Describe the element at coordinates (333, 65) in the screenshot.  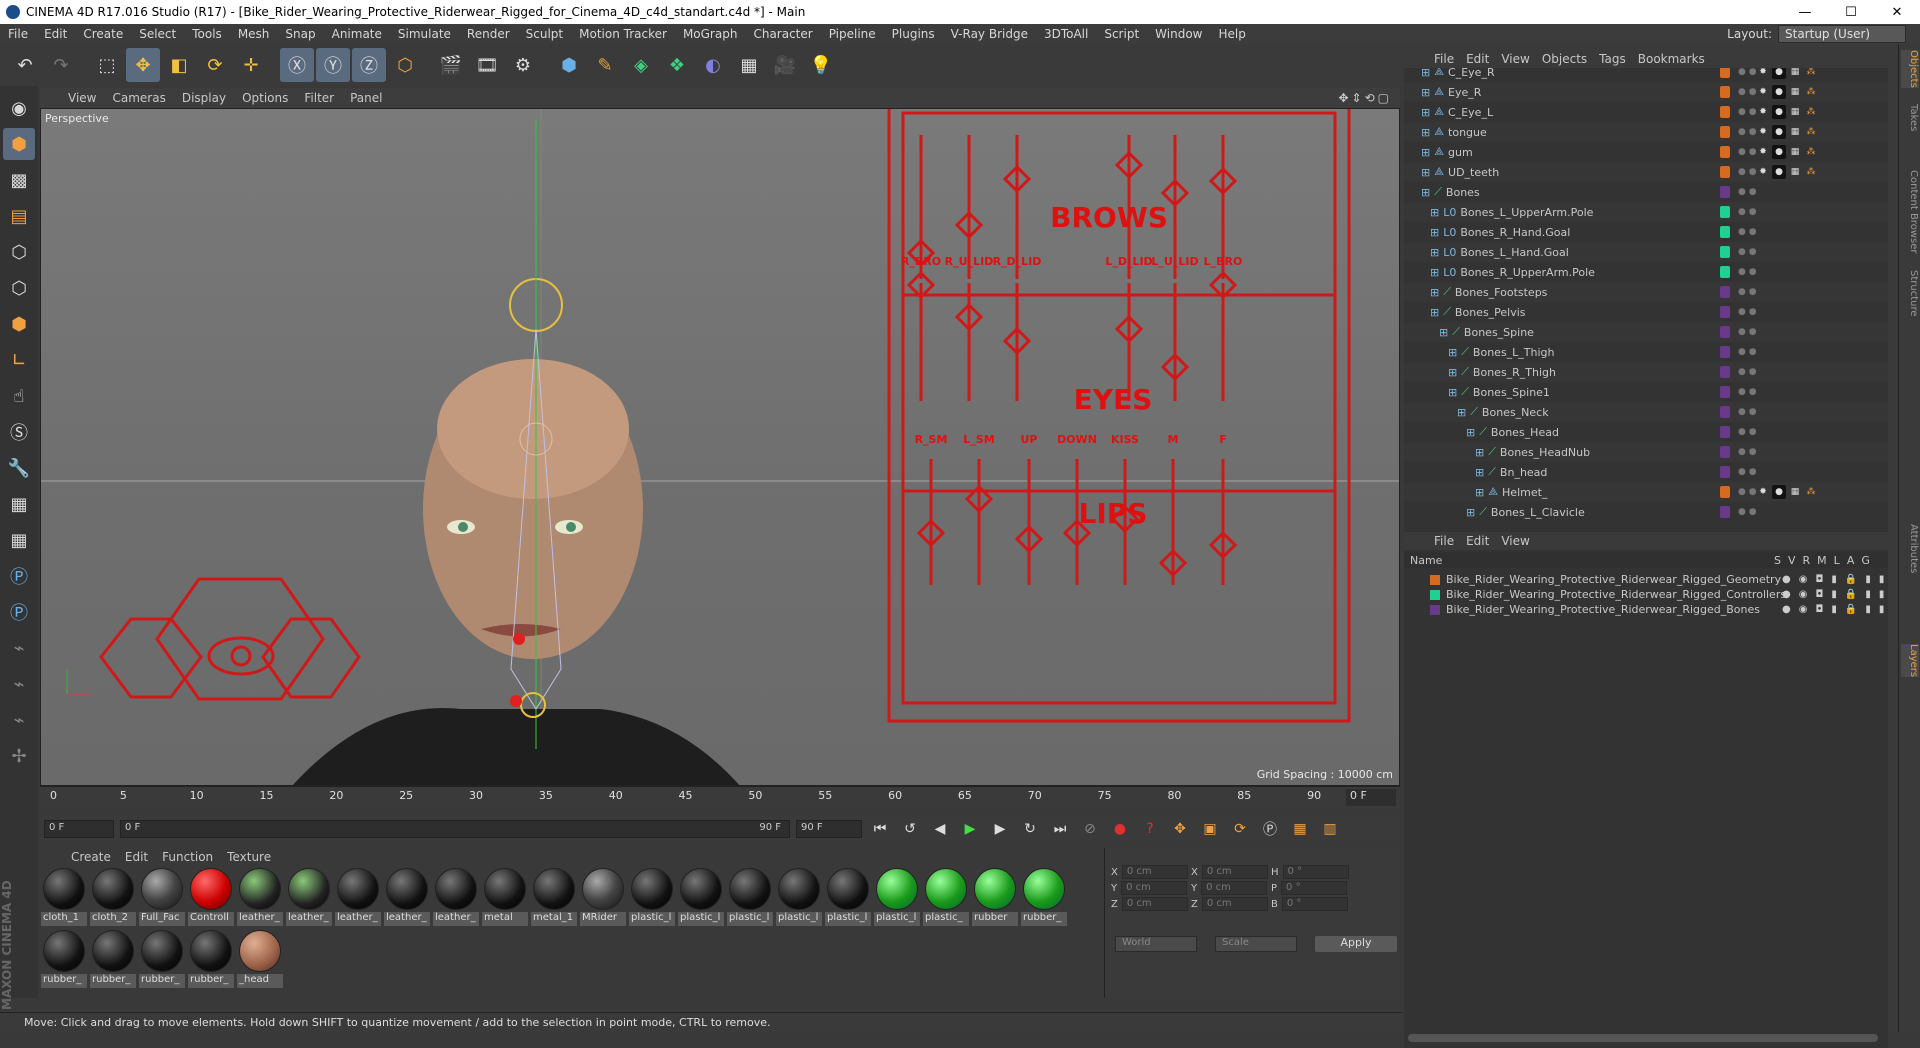
I see `y-axis-lock-icon: Ⓨ` at that location.